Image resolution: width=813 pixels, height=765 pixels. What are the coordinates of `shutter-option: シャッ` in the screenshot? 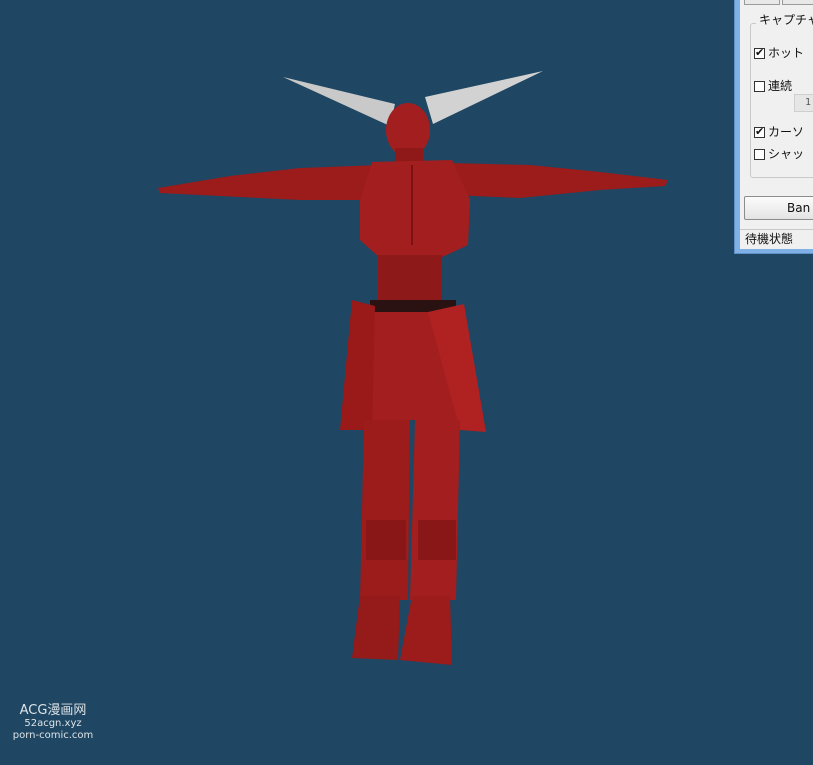 It's located at (779, 154).